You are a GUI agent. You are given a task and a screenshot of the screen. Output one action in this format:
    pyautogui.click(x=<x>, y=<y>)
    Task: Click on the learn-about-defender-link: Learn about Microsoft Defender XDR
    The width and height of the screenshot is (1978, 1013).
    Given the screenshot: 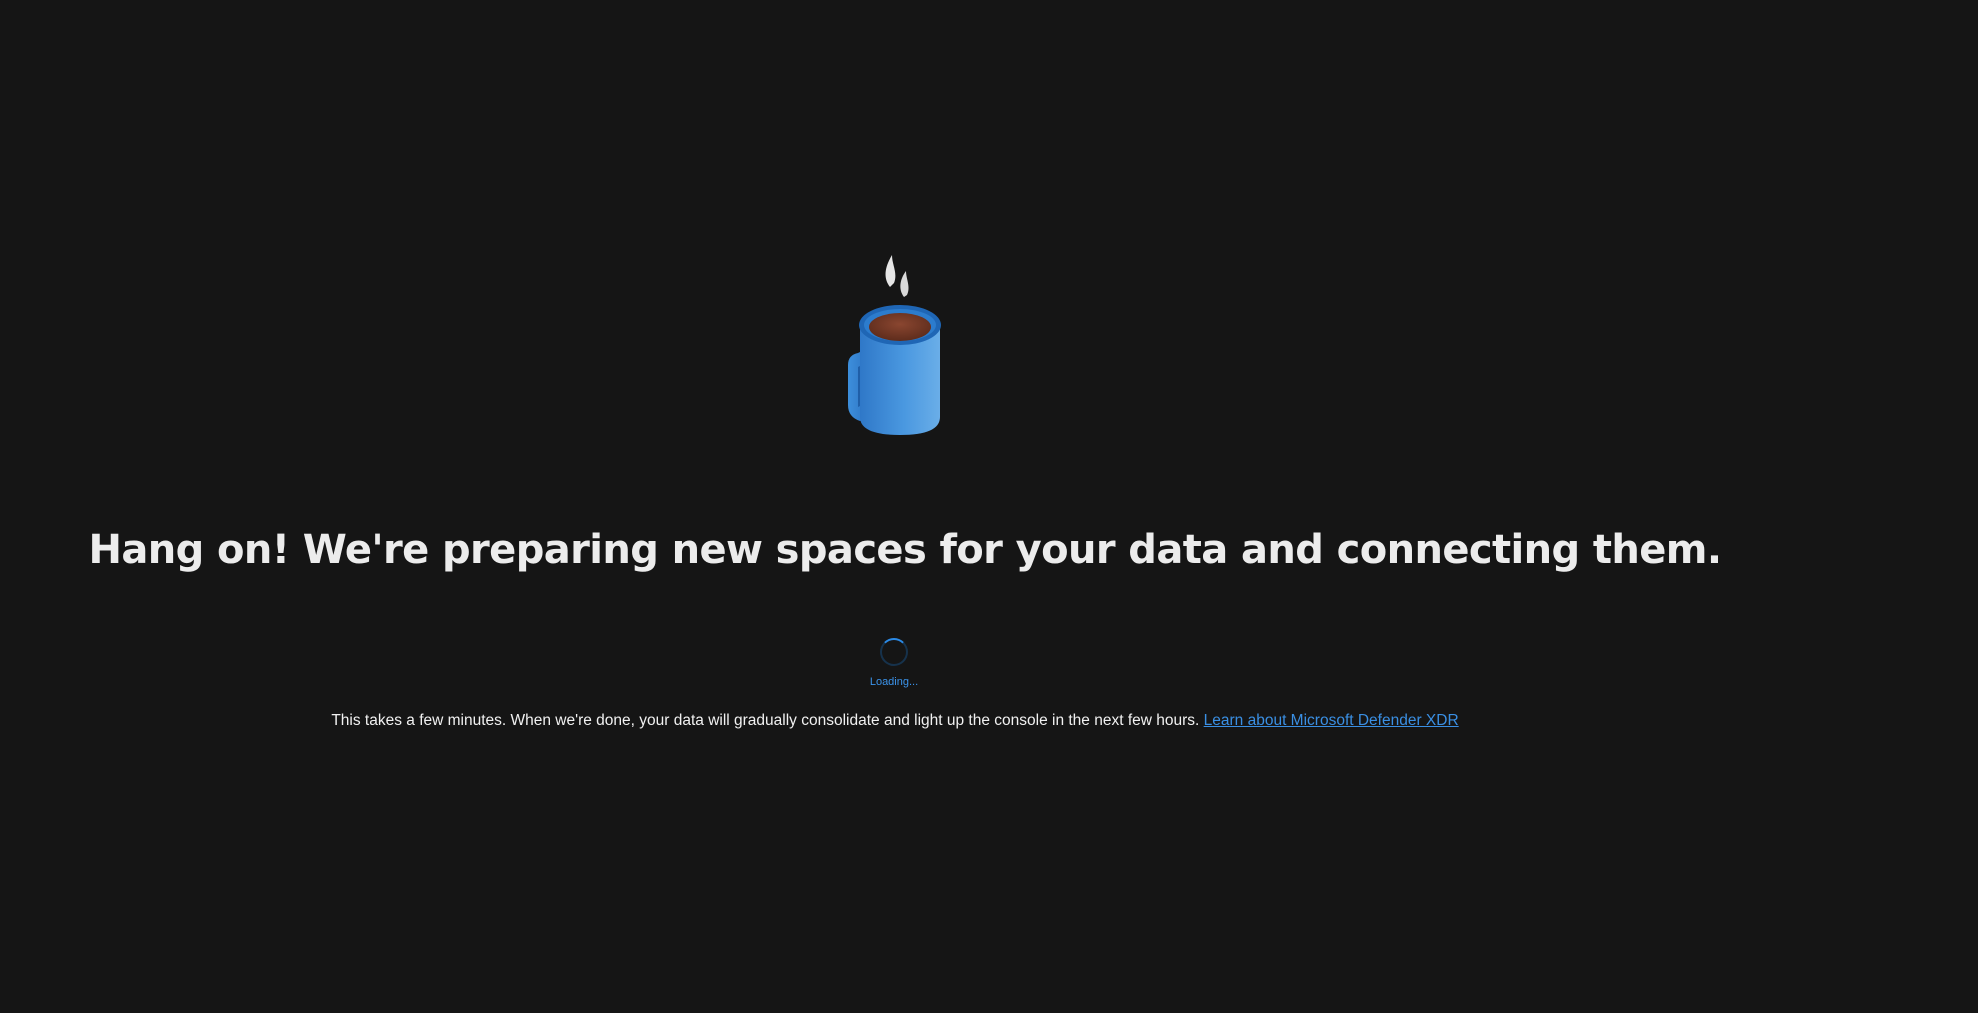 What is the action you would take?
    pyautogui.click(x=1331, y=720)
    